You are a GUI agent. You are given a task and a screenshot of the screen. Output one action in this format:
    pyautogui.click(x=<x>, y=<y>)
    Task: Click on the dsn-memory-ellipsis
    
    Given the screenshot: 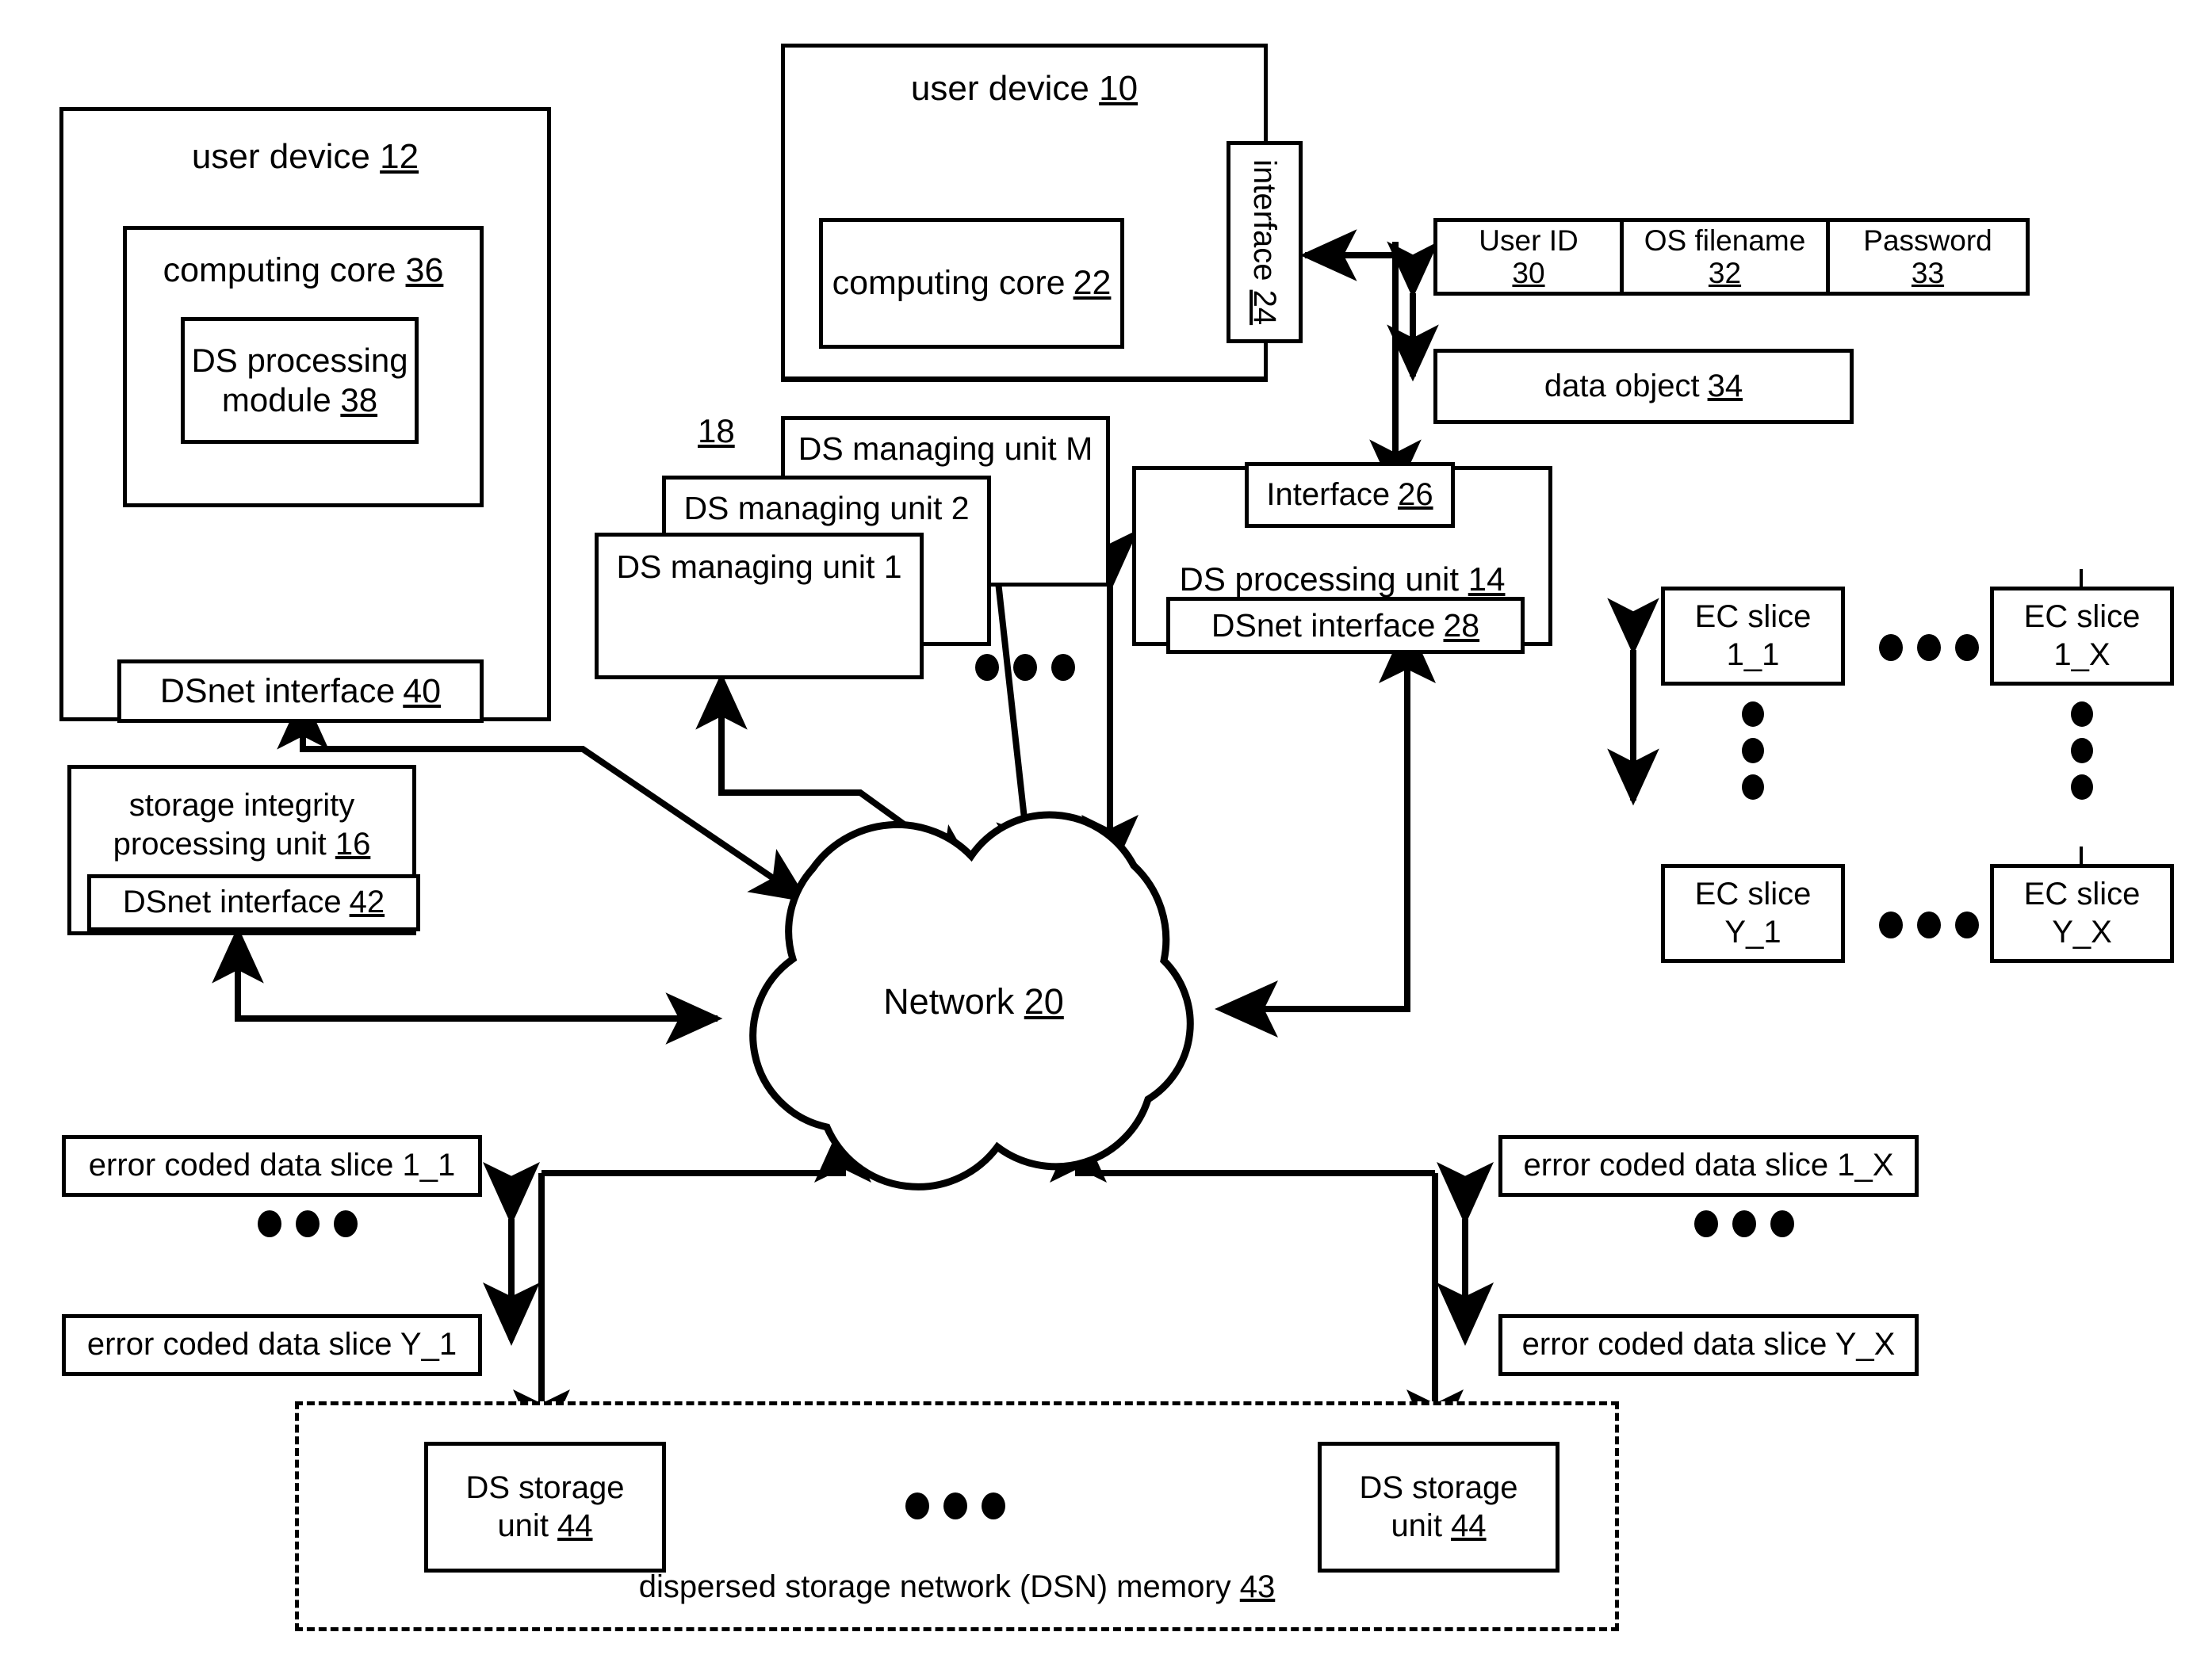 What is the action you would take?
    pyautogui.click(x=955, y=1505)
    